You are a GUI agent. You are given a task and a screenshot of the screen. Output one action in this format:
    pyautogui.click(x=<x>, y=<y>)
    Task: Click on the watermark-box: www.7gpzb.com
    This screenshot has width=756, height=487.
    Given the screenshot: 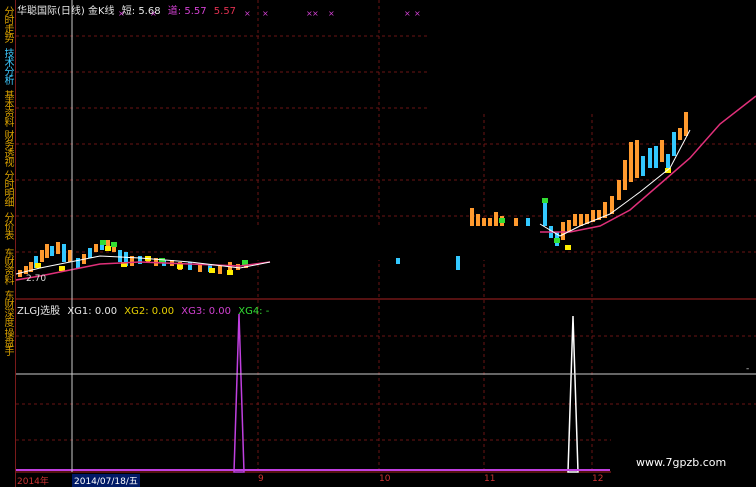 What is the action you would take?
    pyautogui.click(x=683, y=462)
    